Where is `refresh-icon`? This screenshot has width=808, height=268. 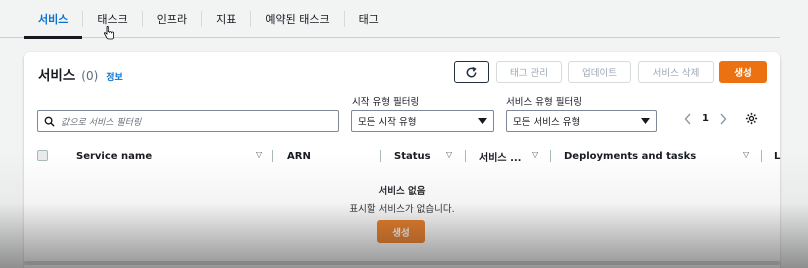
refresh-icon is located at coordinates (471, 71).